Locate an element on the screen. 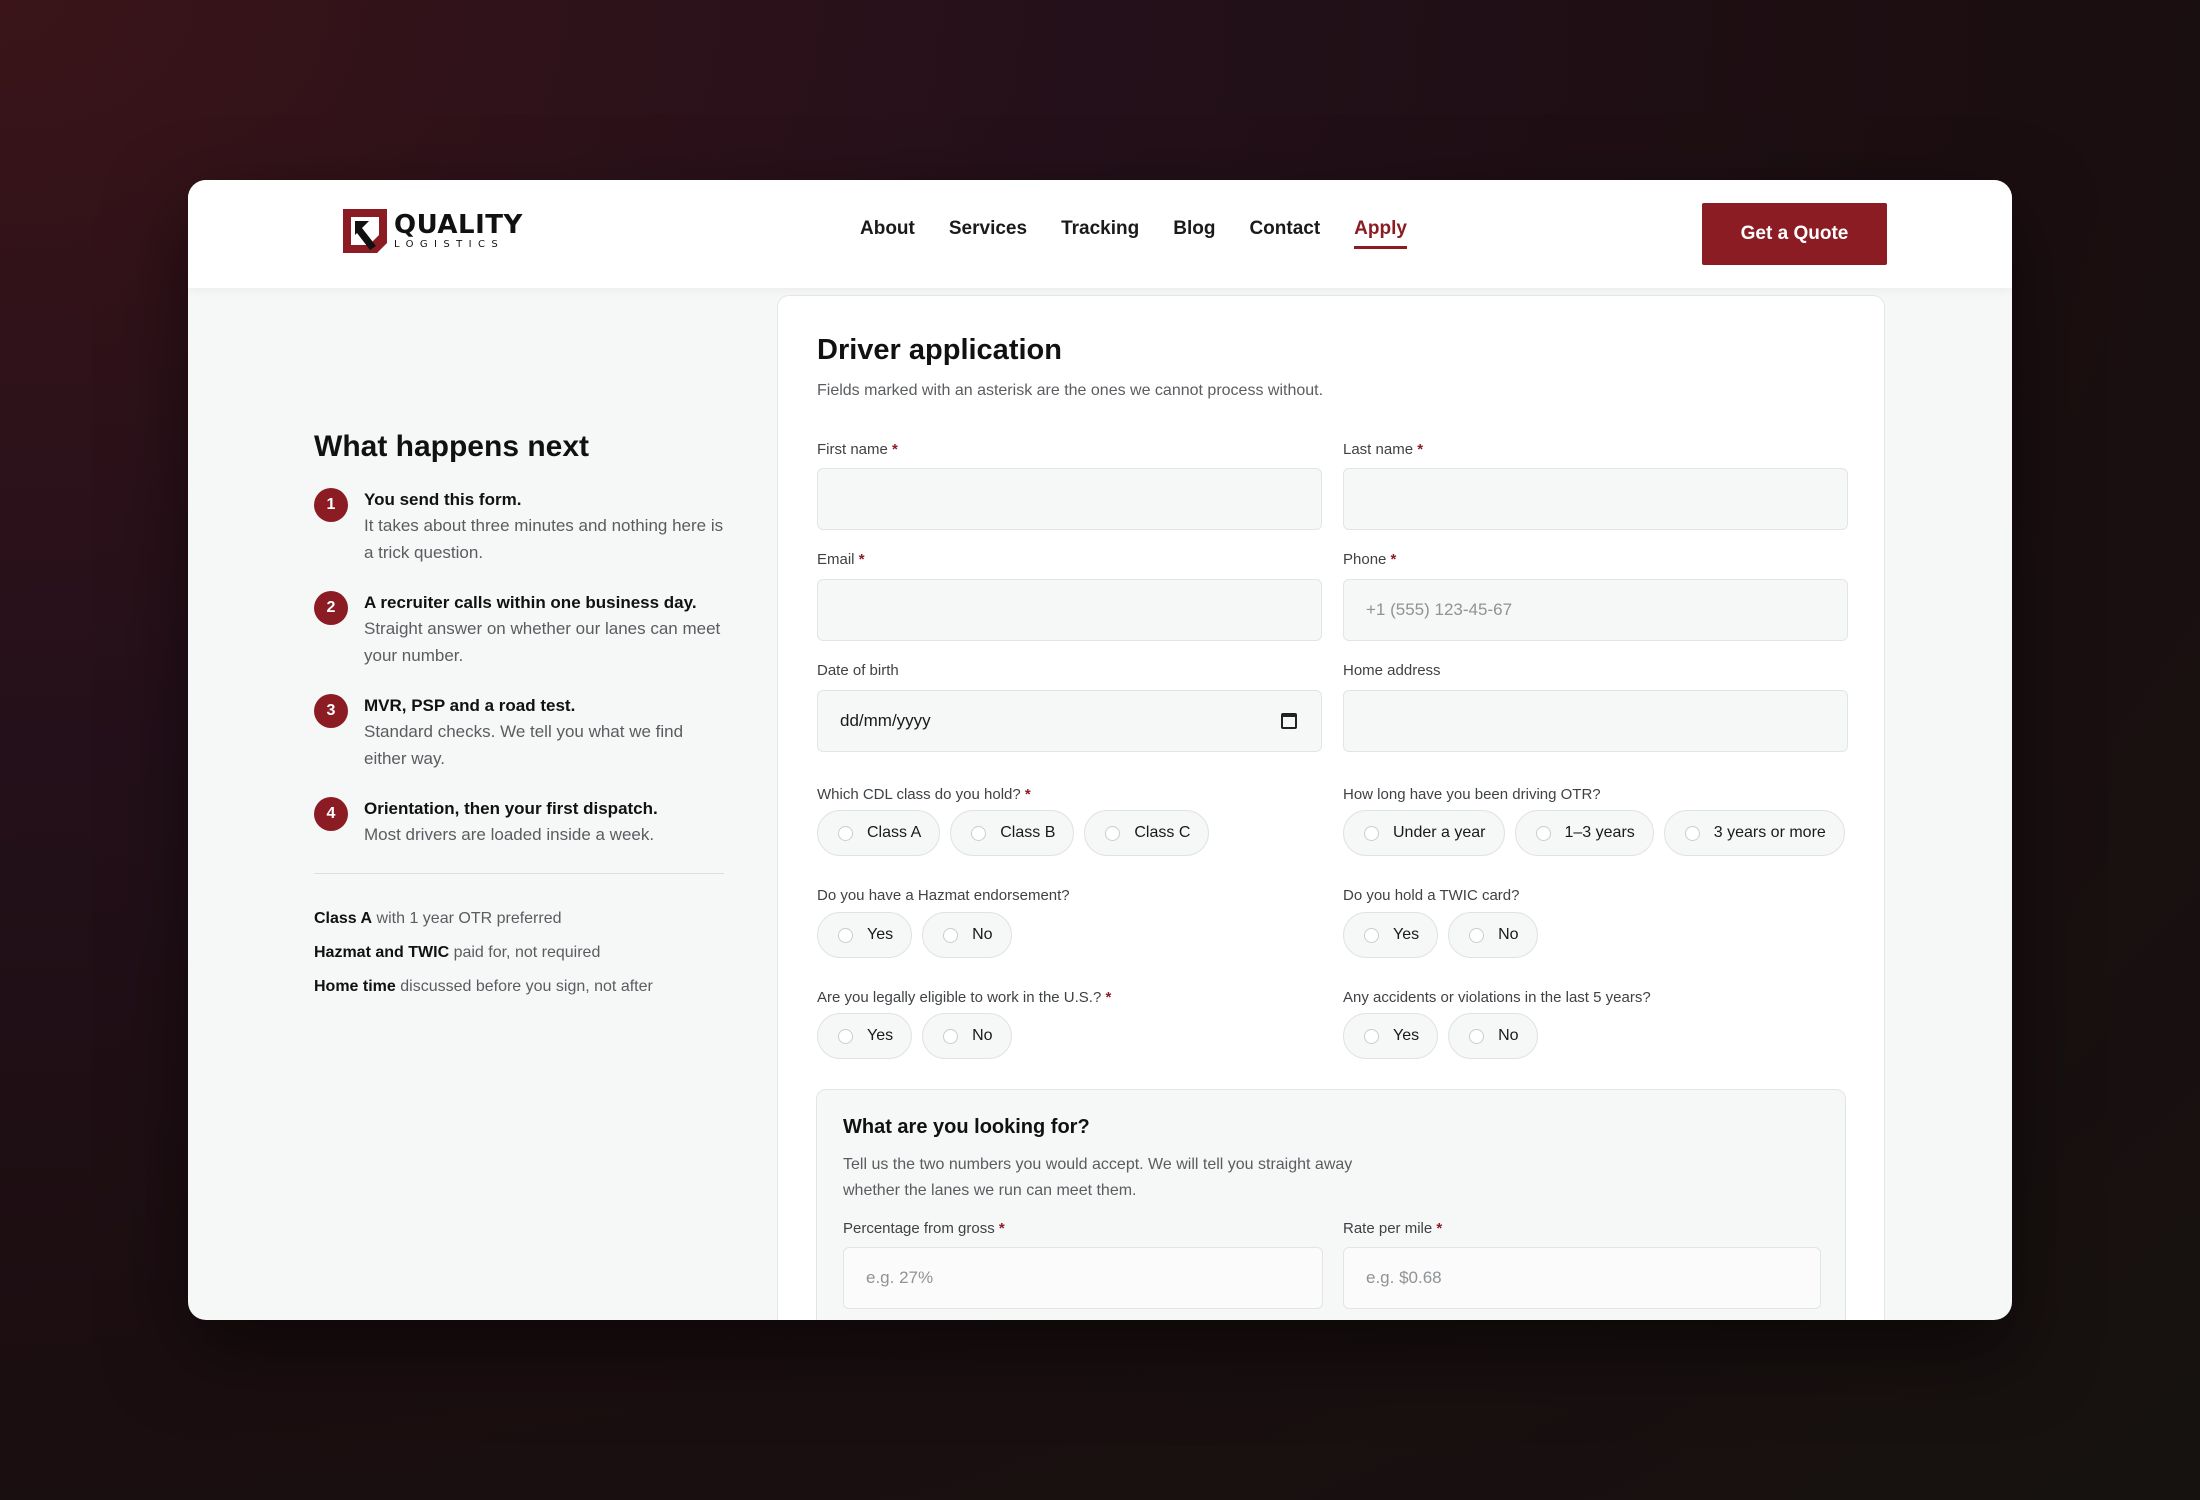 This screenshot has width=2200, height=1500. hazmat-label: Do you have a Hazmat endorsement? is located at coordinates (943, 895).